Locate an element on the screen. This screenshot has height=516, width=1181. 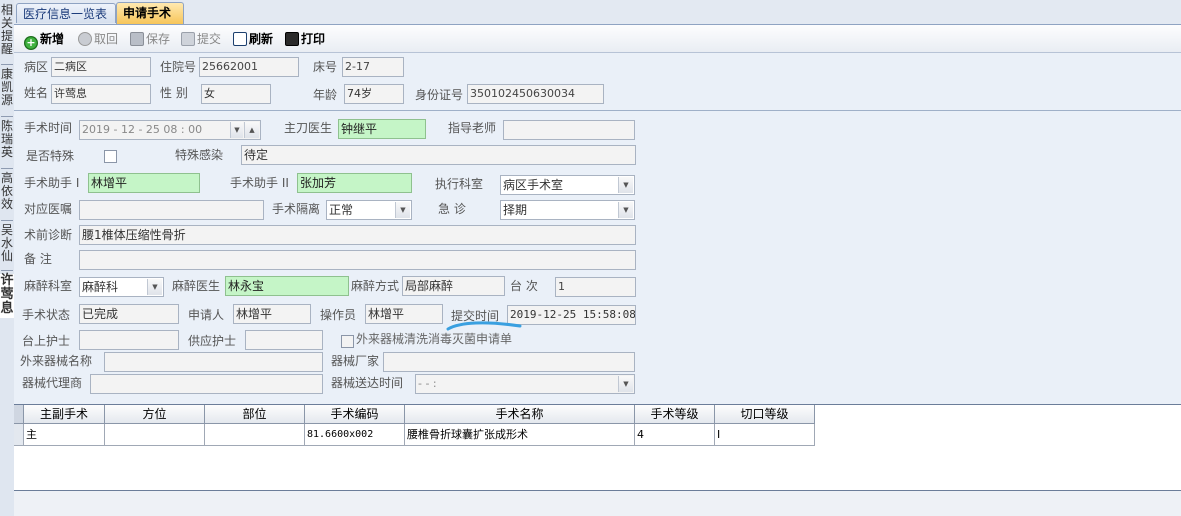
assistant2-field: 张加芳 is located at coordinates (354, 183).